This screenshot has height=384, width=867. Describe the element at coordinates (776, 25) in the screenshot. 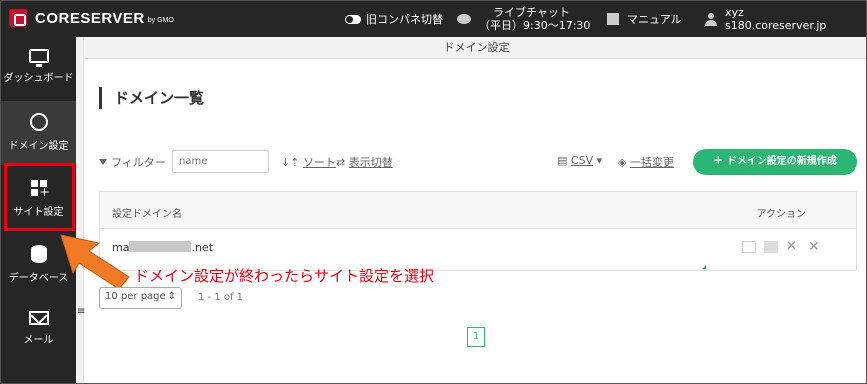

I see `user-host: s180.coreserver.jp` at that location.